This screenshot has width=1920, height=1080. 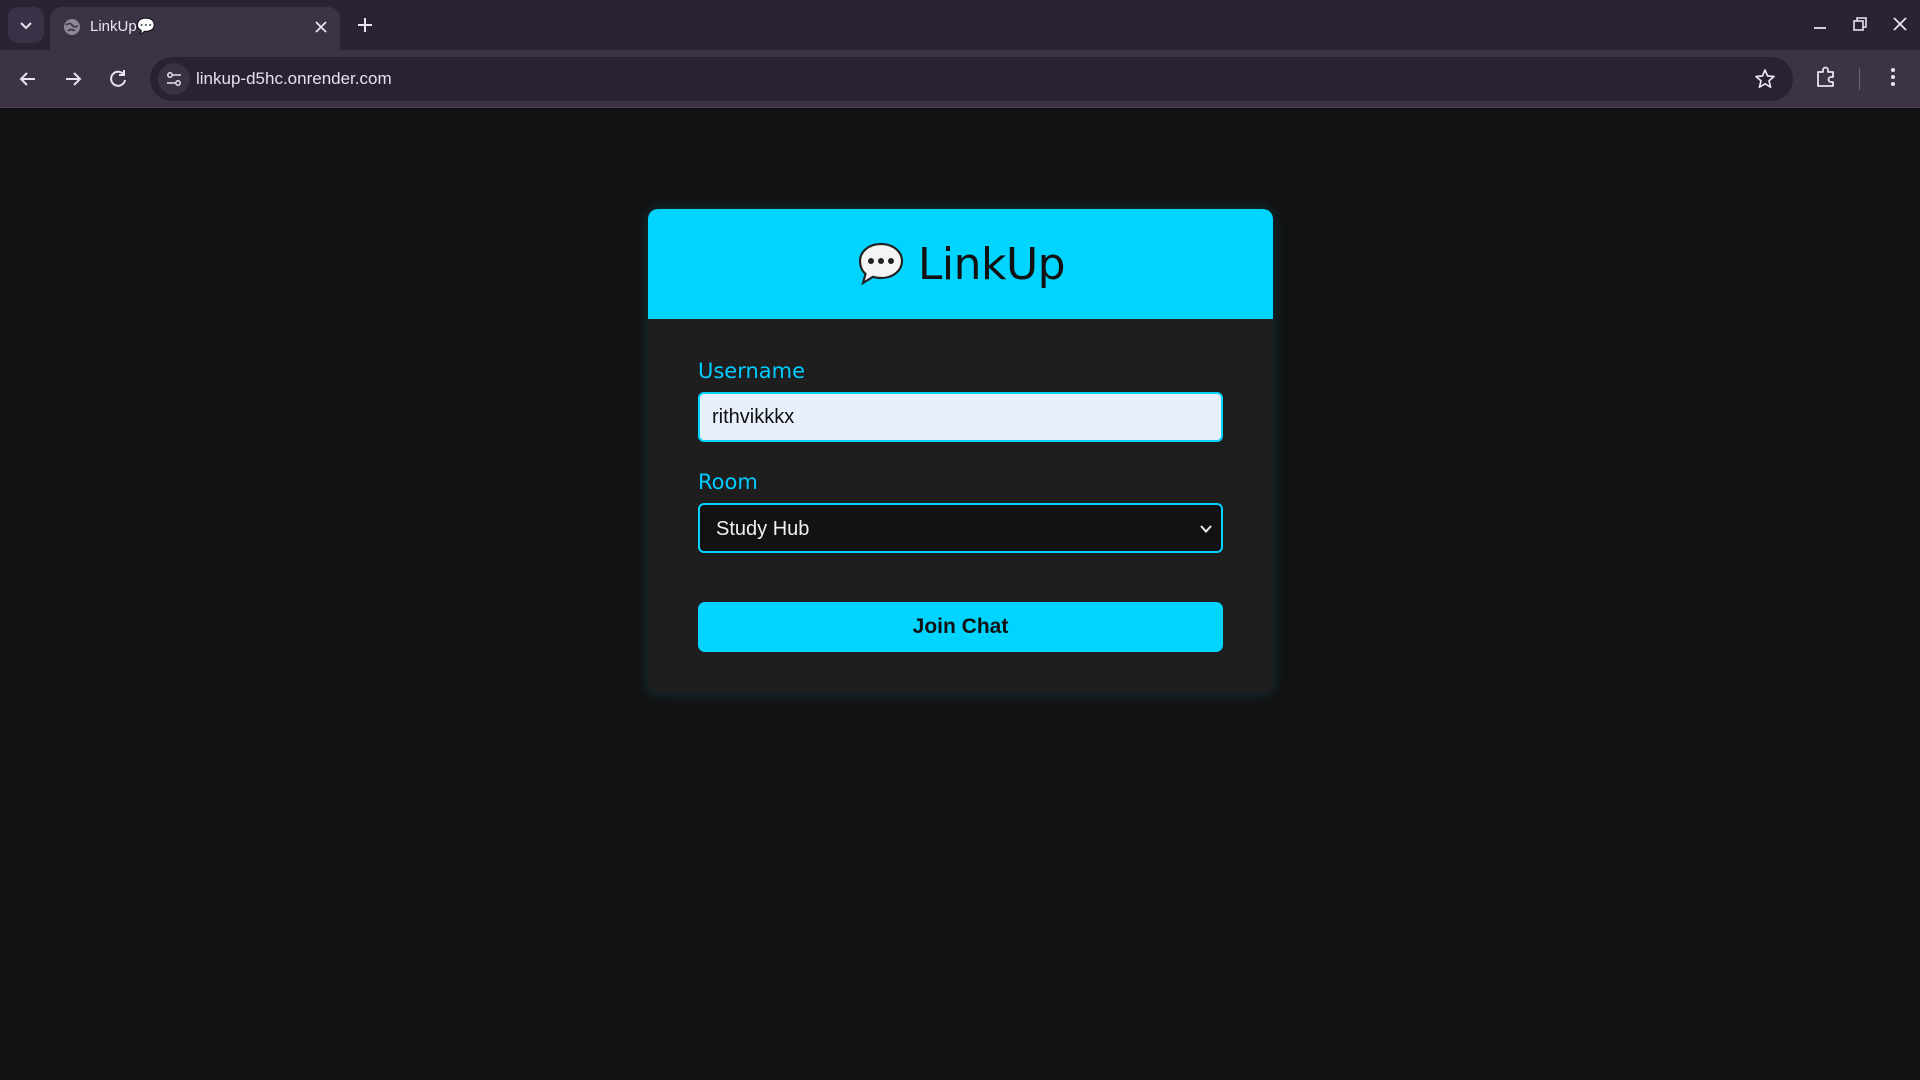 I want to click on browser-toolbar: linkup-d5hc.onrender.com, so click(x=960, y=79).